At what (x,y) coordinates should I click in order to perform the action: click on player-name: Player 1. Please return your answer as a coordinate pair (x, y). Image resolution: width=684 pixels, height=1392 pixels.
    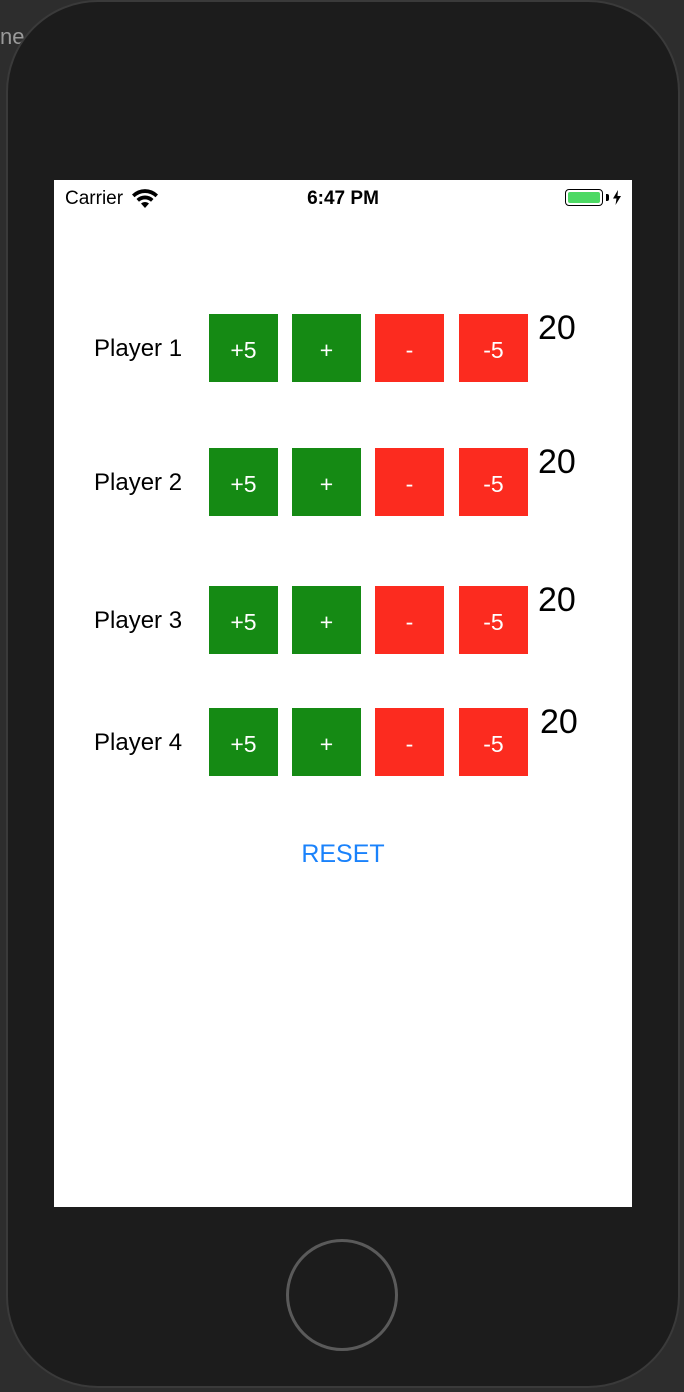
    Looking at the image, I should click on (138, 348).